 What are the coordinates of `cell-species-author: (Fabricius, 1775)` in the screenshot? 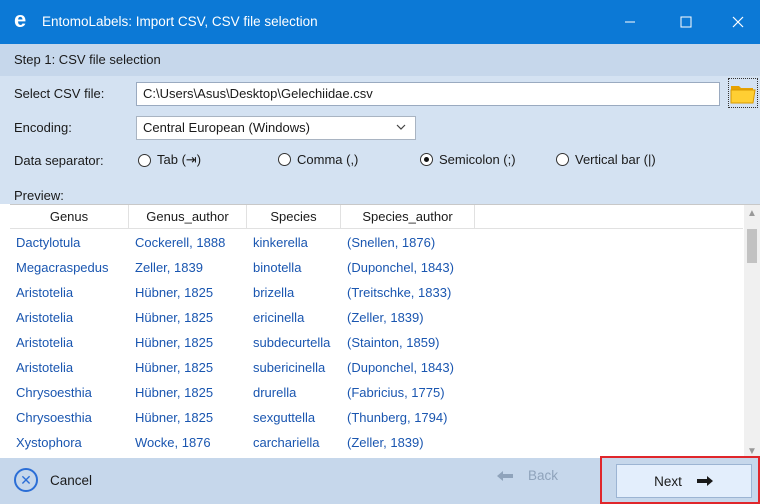 It's located at (396, 392).